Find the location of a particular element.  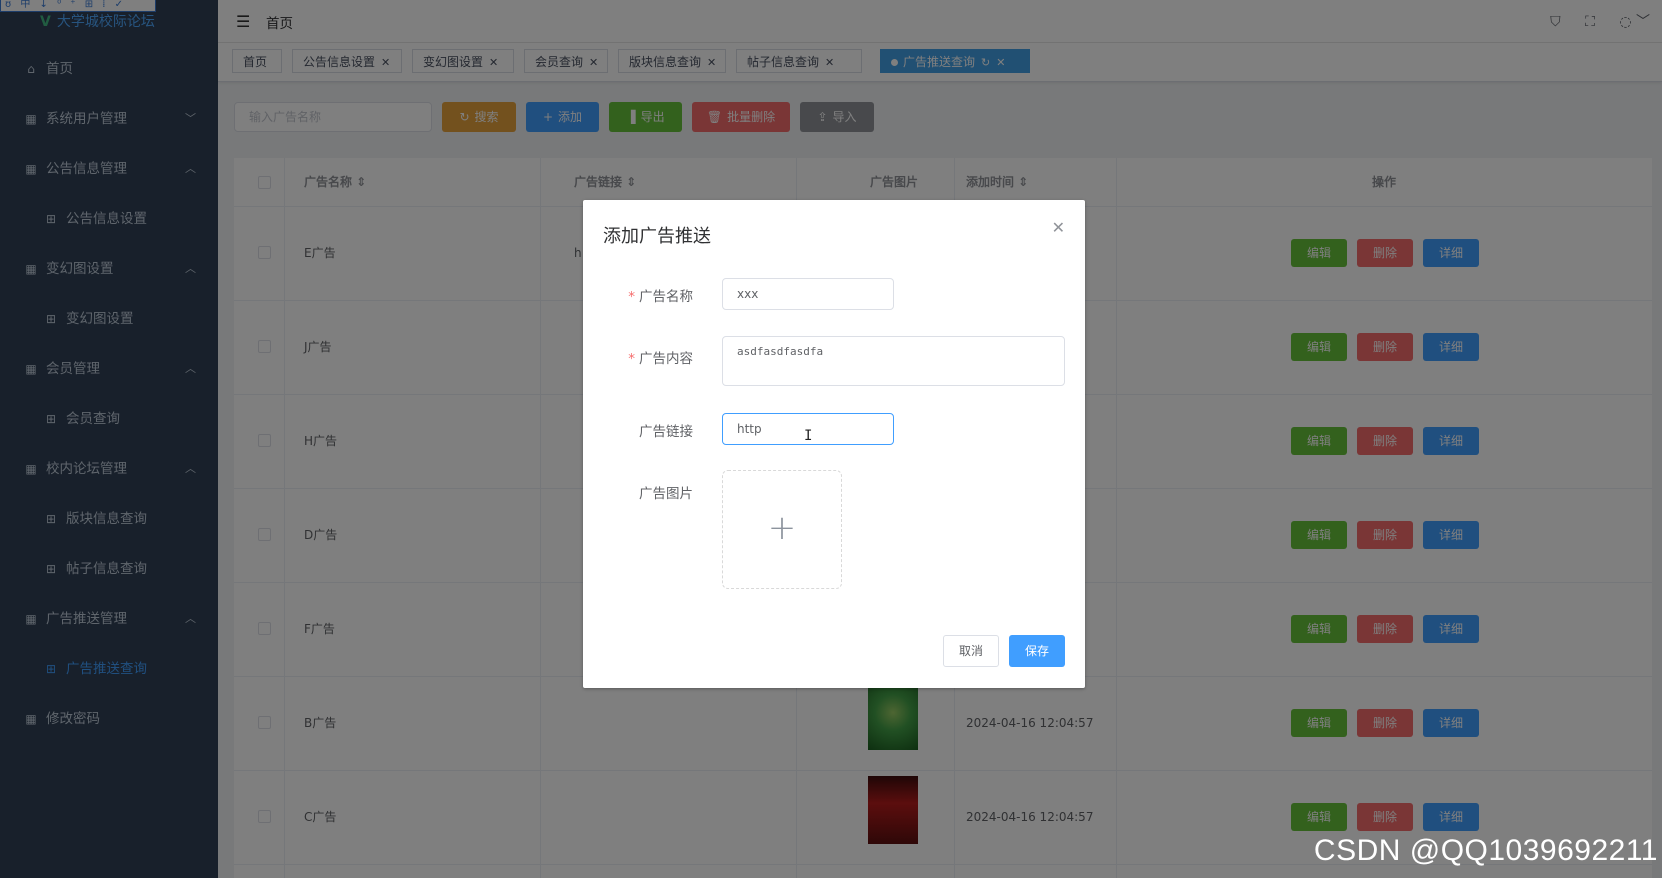

image-uploader: + is located at coordinates (782, 529).